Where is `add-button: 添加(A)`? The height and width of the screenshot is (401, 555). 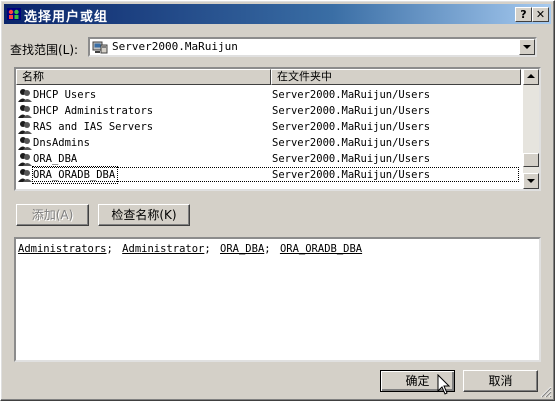
add-button: 添加(A) is located at coordinates (52, 215).